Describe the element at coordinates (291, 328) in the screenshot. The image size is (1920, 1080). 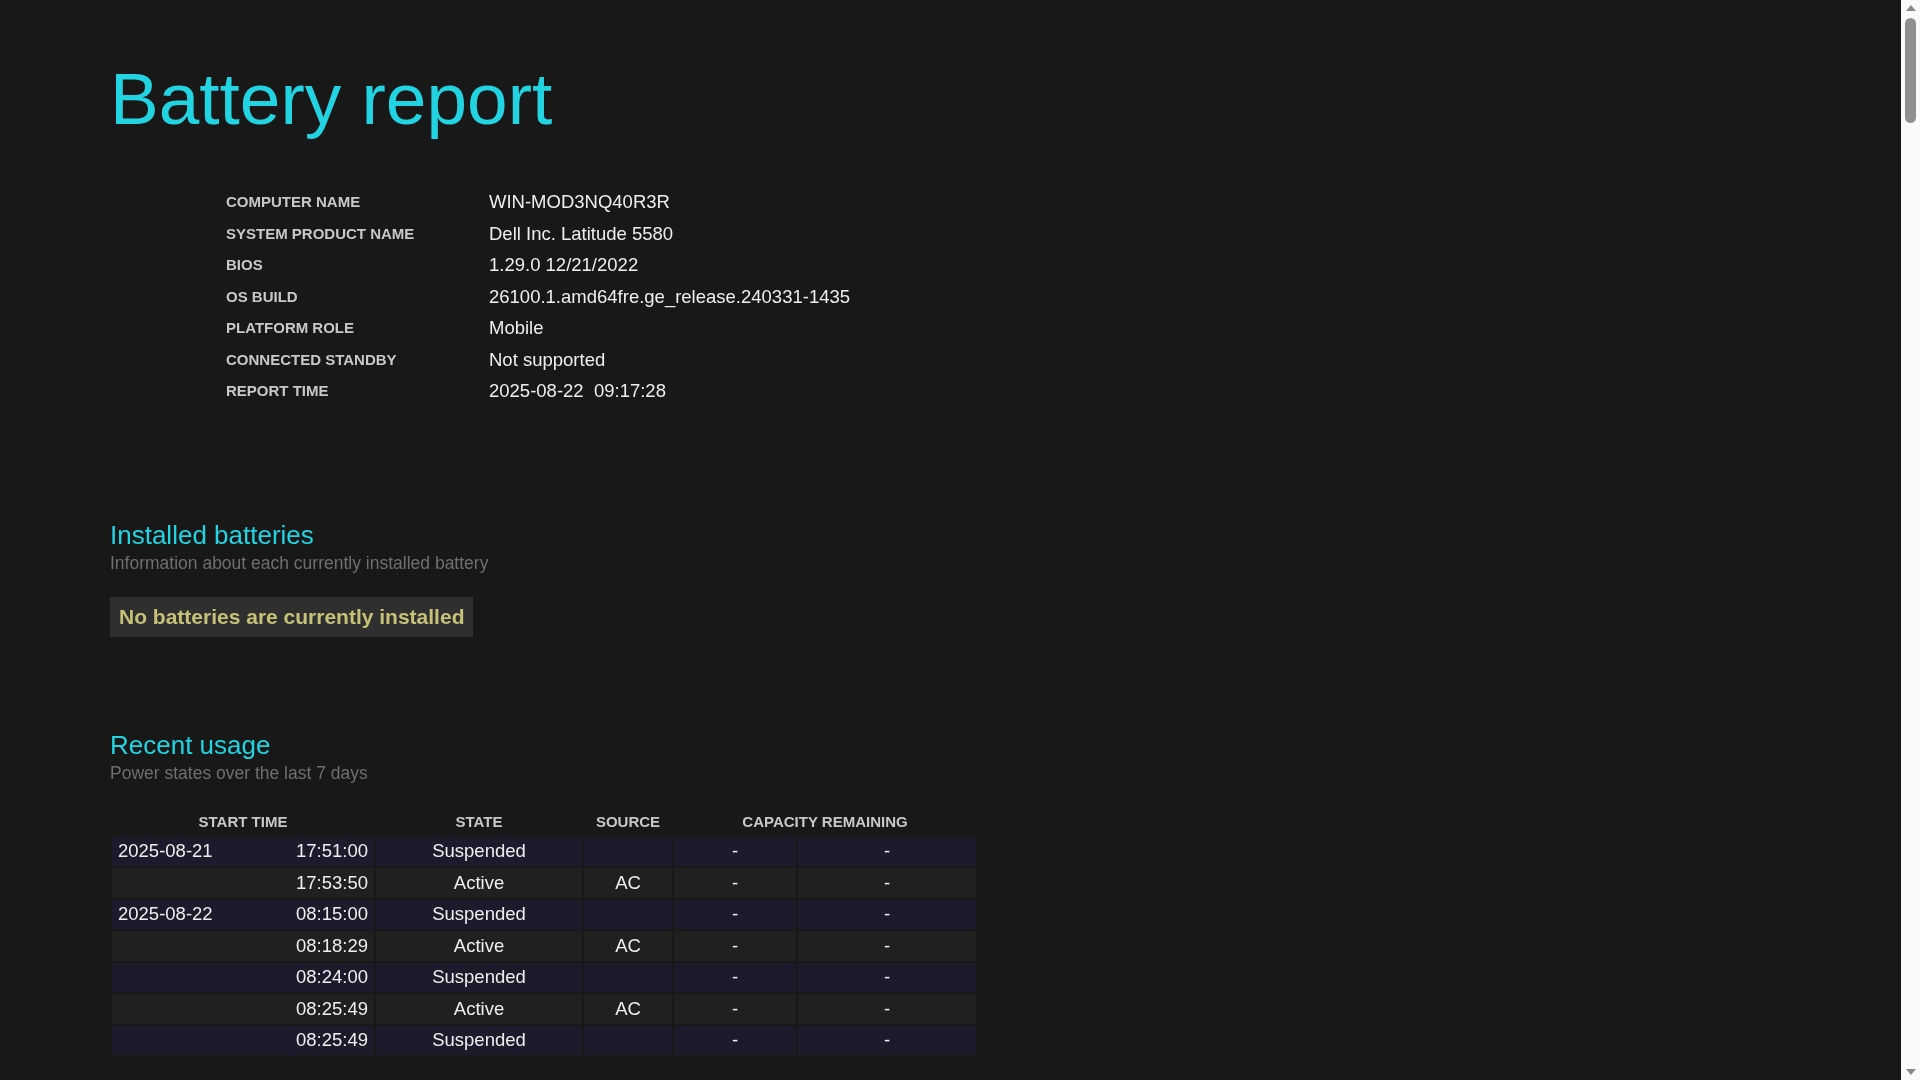
I see `info-label: PLATFORM ROLE` at that location.